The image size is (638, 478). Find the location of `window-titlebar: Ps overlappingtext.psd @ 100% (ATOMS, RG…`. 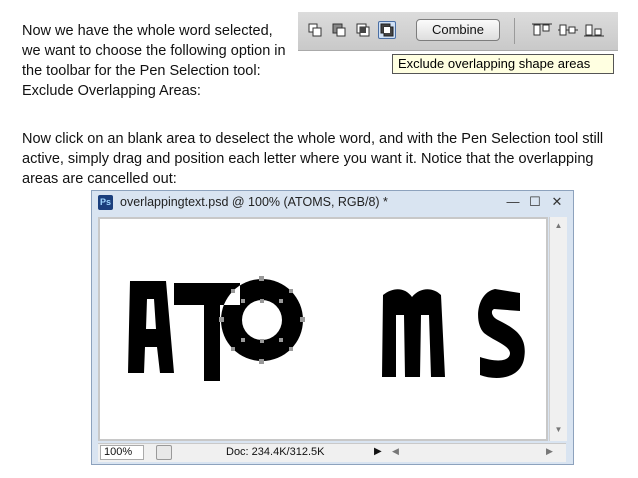

window-titlebar: Ps overlappingtext.psd @ 100% (ATOMS, RG… is located at coordinates (332, 203).